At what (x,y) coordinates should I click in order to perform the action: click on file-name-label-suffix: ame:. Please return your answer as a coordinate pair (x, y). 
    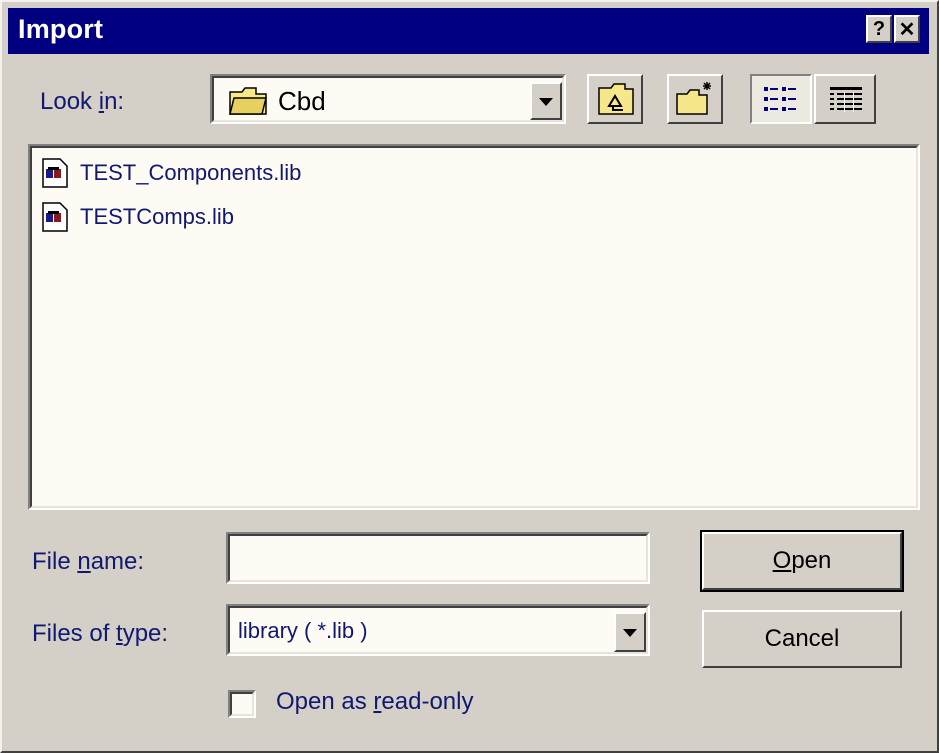
    Looking at the image, I should click on (117, 561).